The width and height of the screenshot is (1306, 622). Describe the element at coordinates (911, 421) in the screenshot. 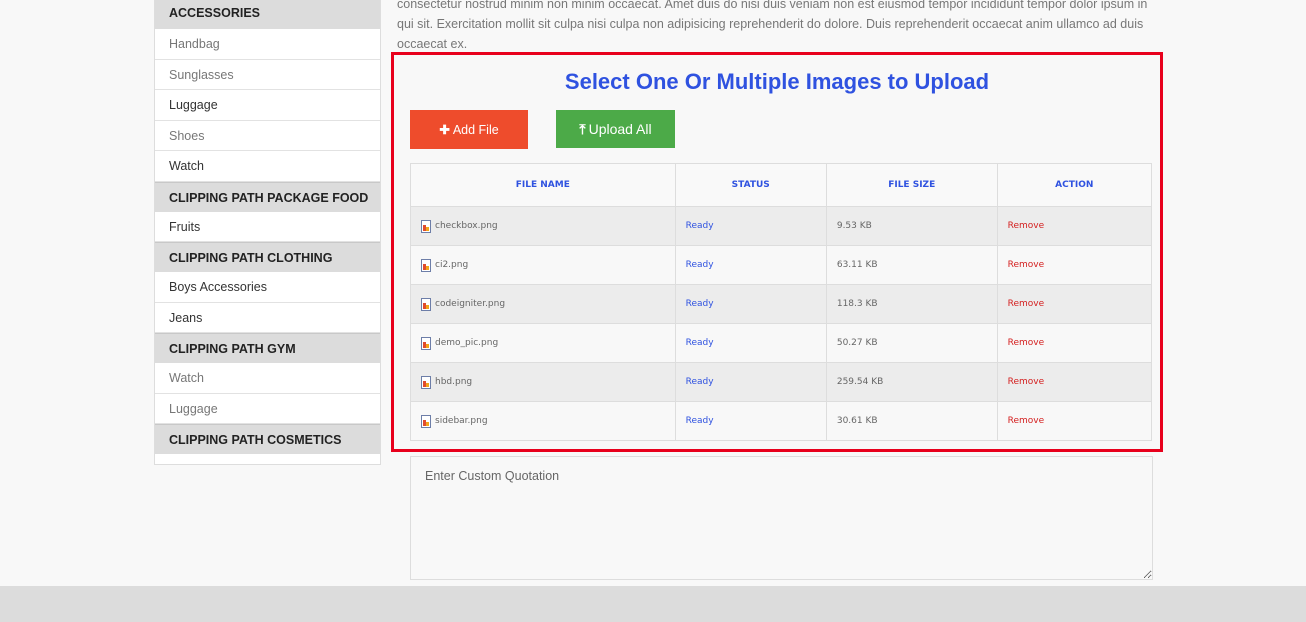

I see `file-size: 30.61 KB` at that location.